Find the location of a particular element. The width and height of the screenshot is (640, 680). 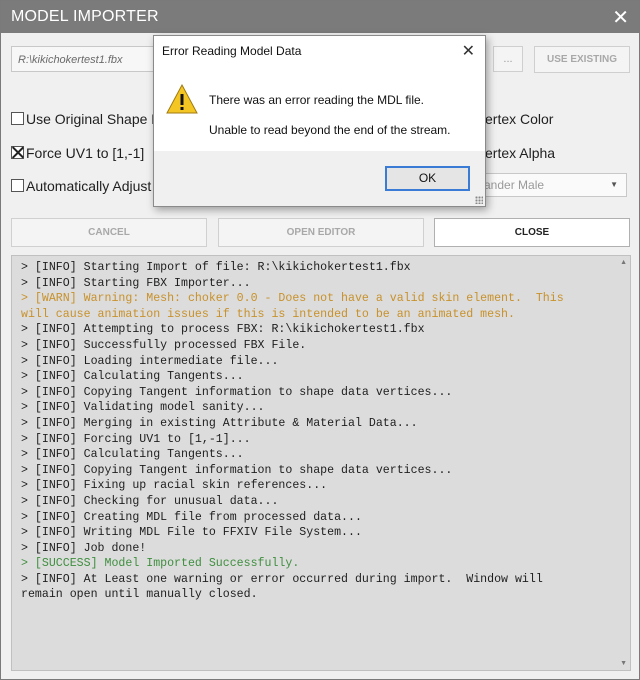

warning-icon is located at coordinates (182, 99).